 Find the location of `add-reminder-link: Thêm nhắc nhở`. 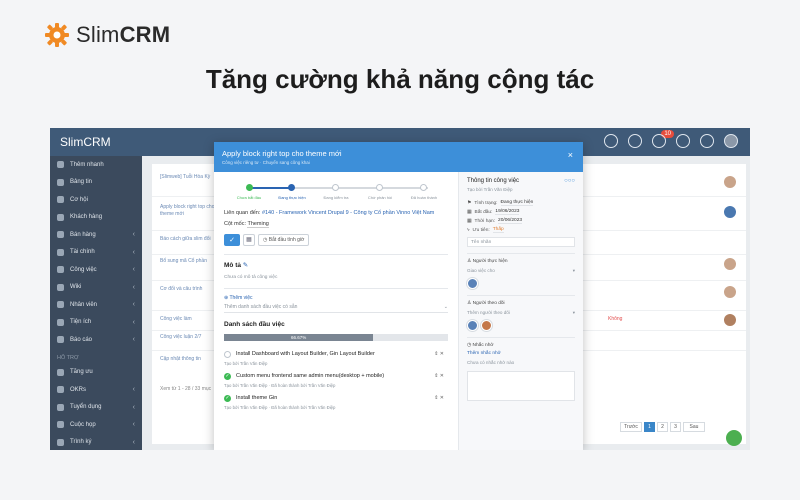

add-reminder-link: Thêm nhắc nhở is located at coordinates (521, 353).